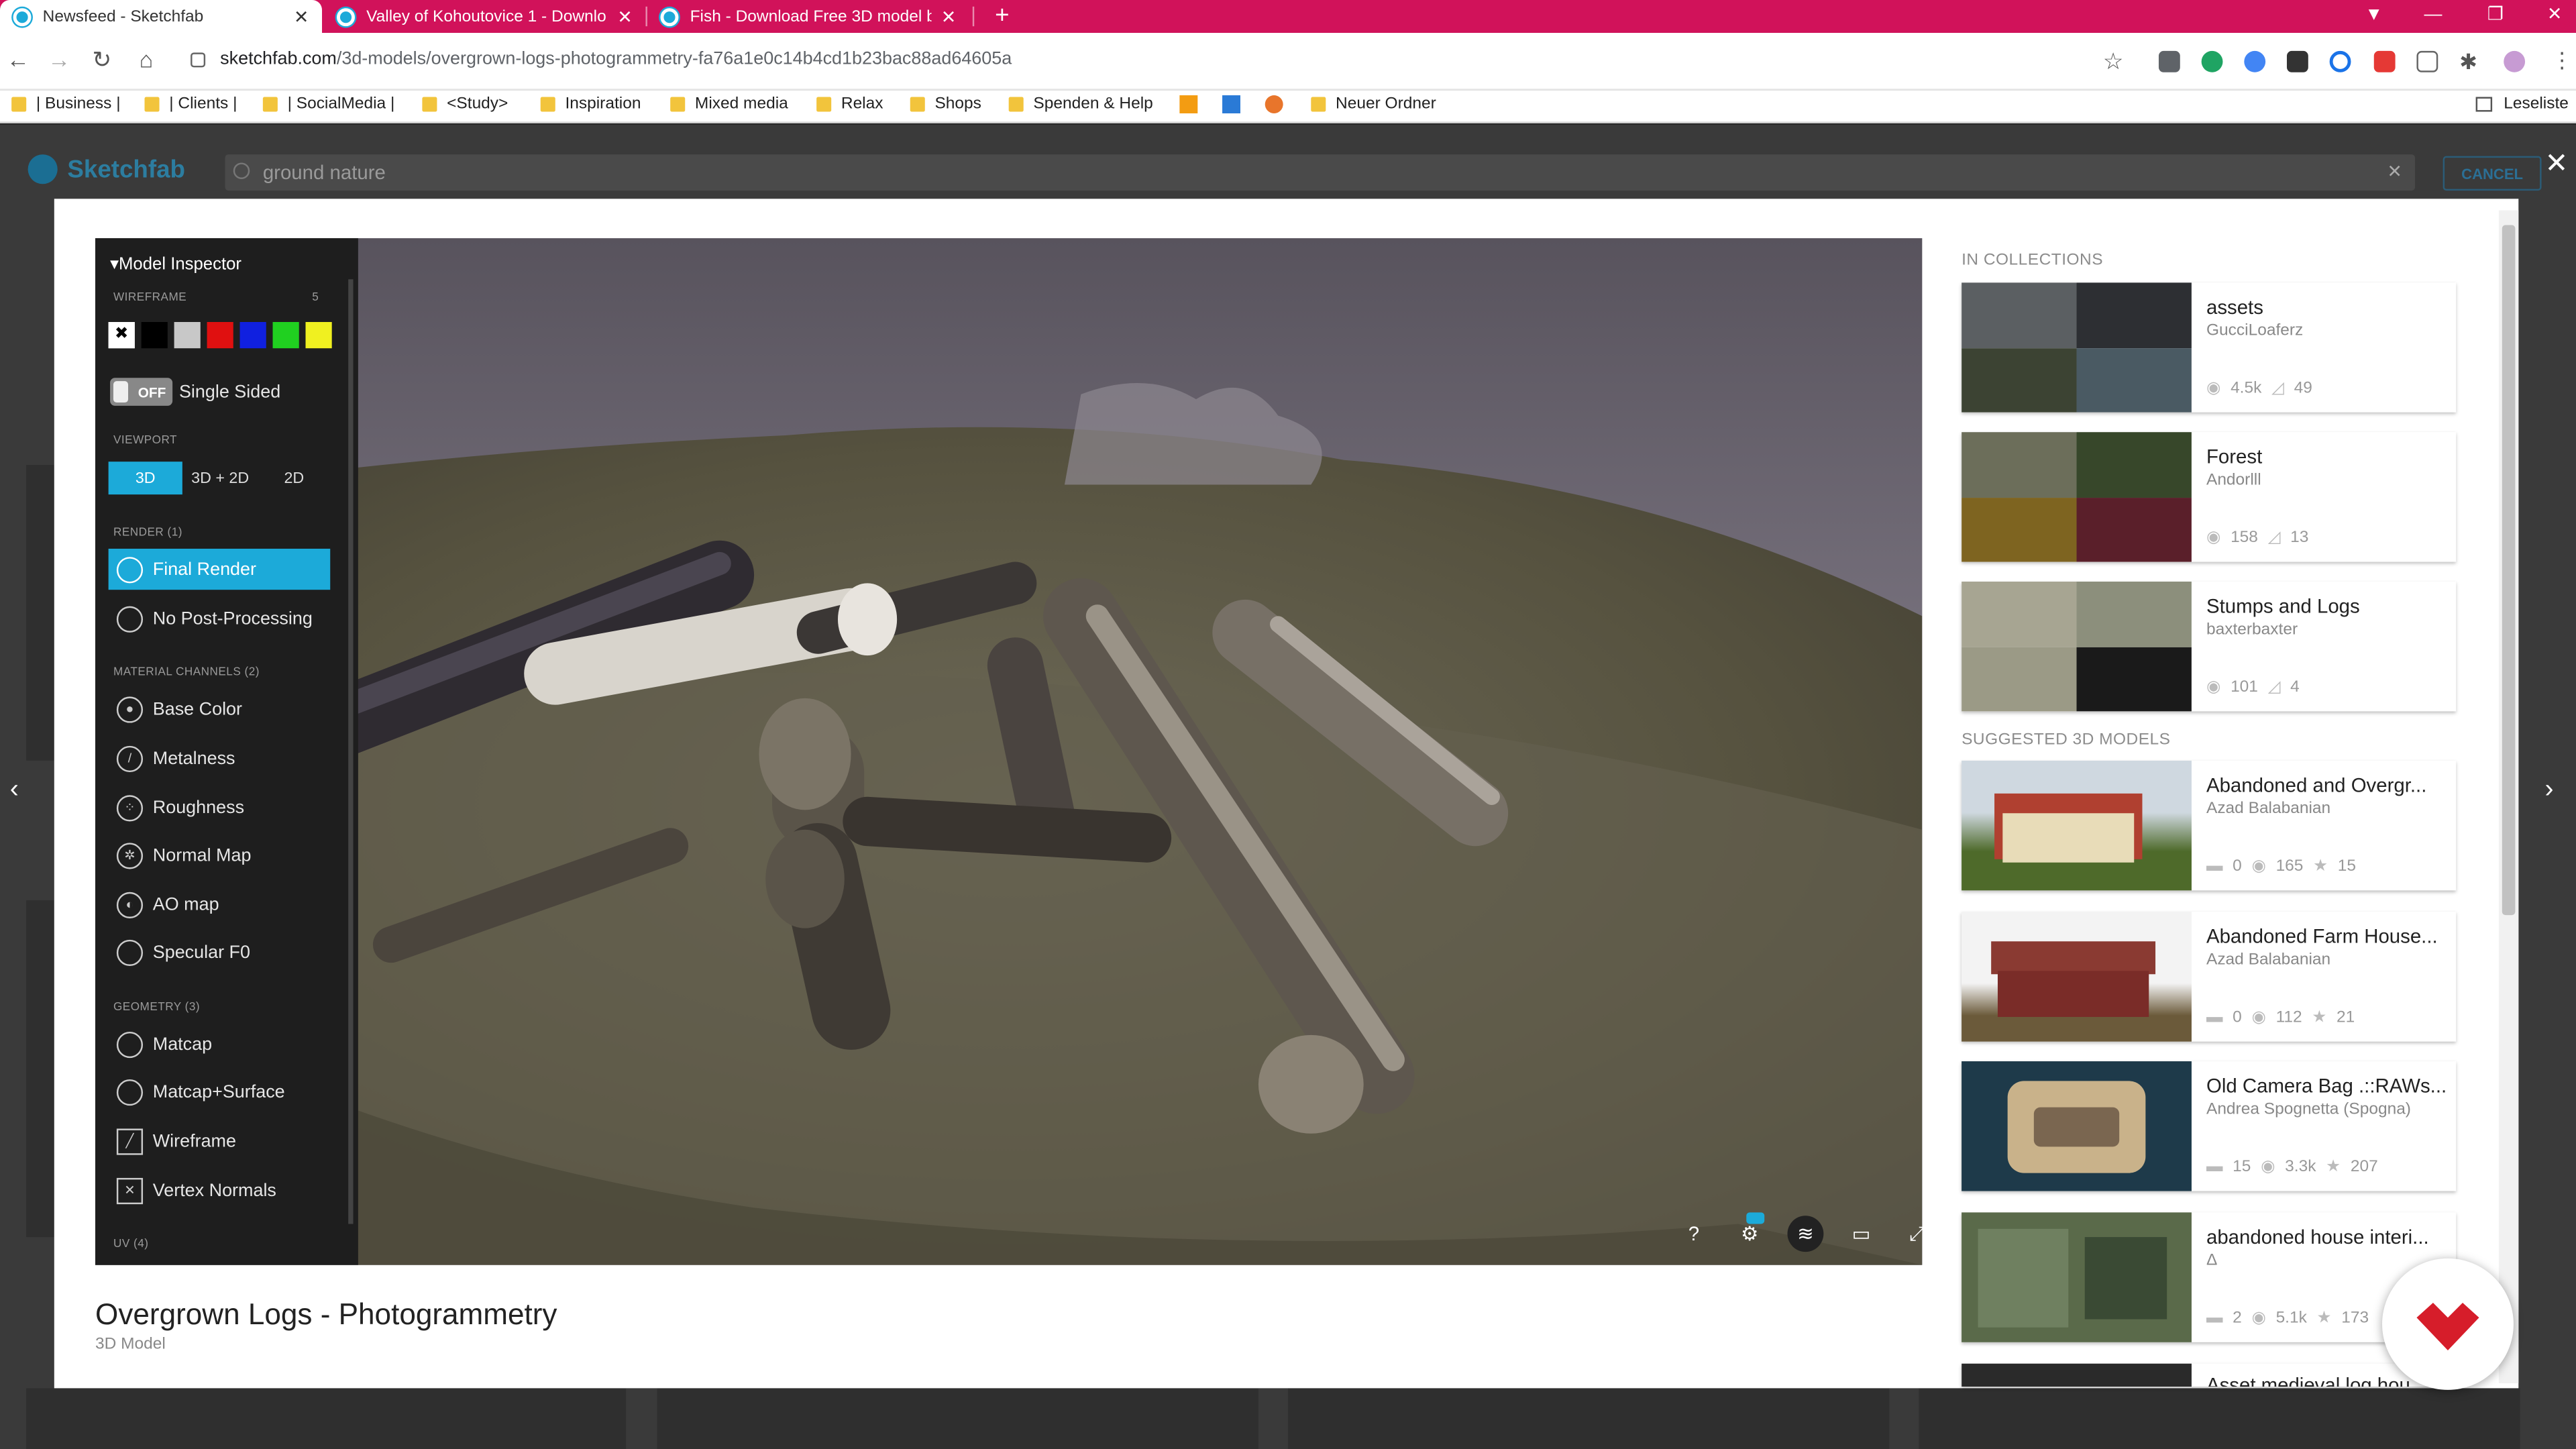 The image size is (2576, 1449). I want to click on render-no-post-processing: No Post-Processing, so click(220, 618).